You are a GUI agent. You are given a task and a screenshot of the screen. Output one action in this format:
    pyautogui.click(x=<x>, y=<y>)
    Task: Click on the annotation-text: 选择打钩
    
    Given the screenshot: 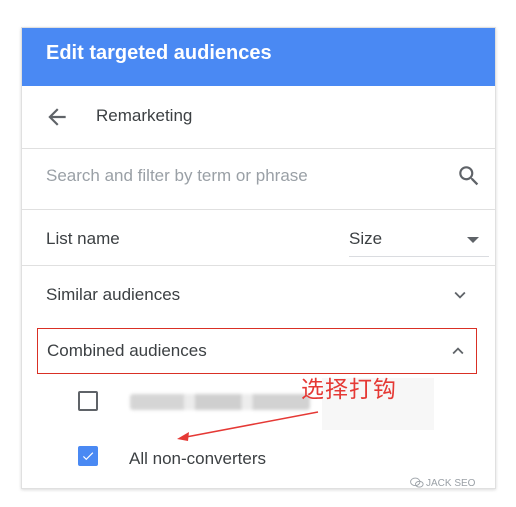 What is the action you would take?
    pyautogui.click(x=349, y=390)
    